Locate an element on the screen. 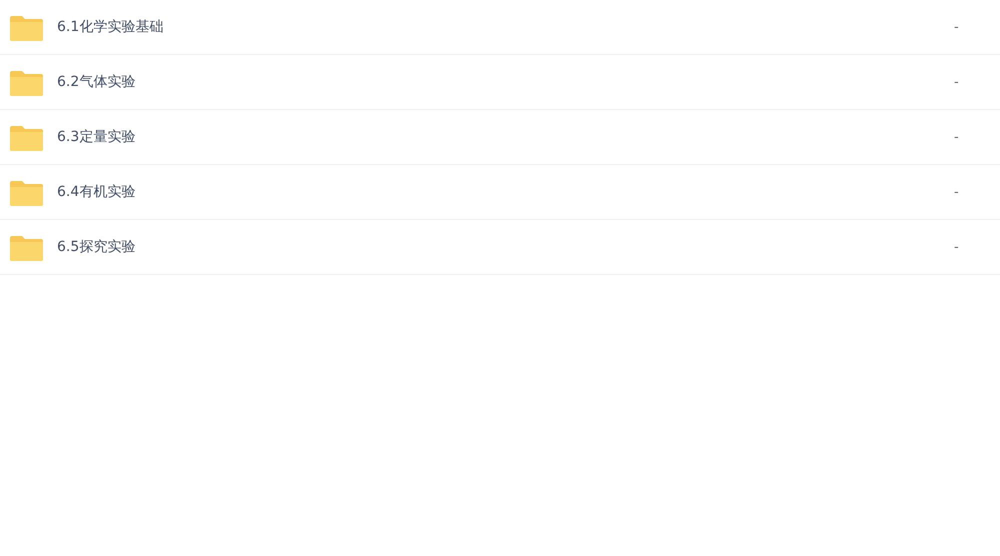 The image size is (1000, 556). folder-name: 6.4有机实验 is located at coordinates (505, 192).